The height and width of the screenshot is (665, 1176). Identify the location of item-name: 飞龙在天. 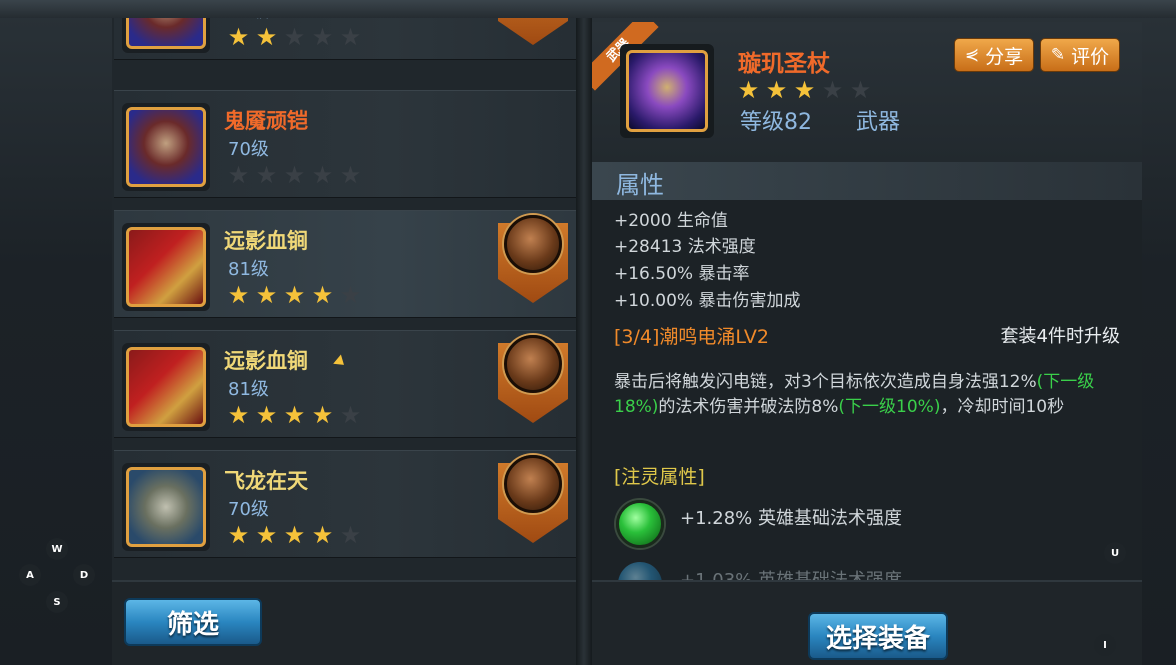
(266, 481).